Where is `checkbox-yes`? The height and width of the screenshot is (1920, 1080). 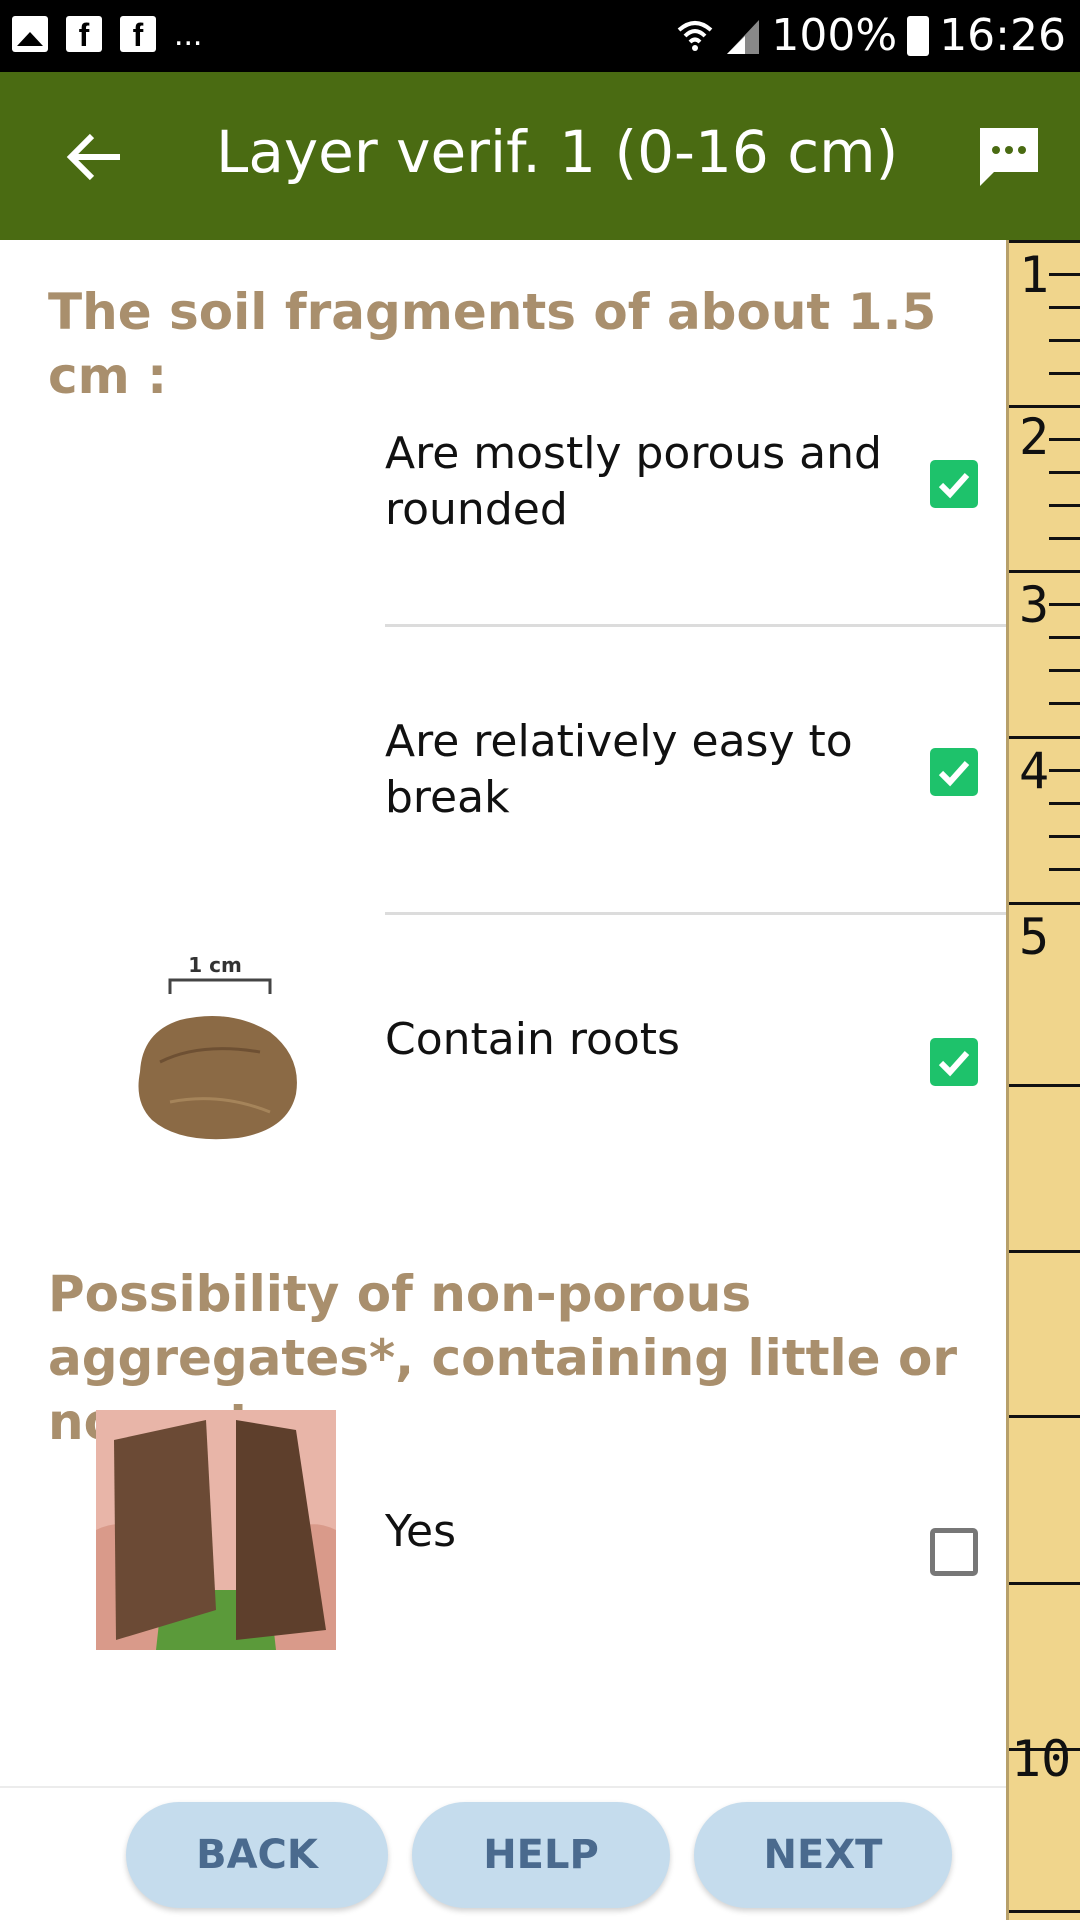
checkbox-yes is located at coordinates (954, 1552).